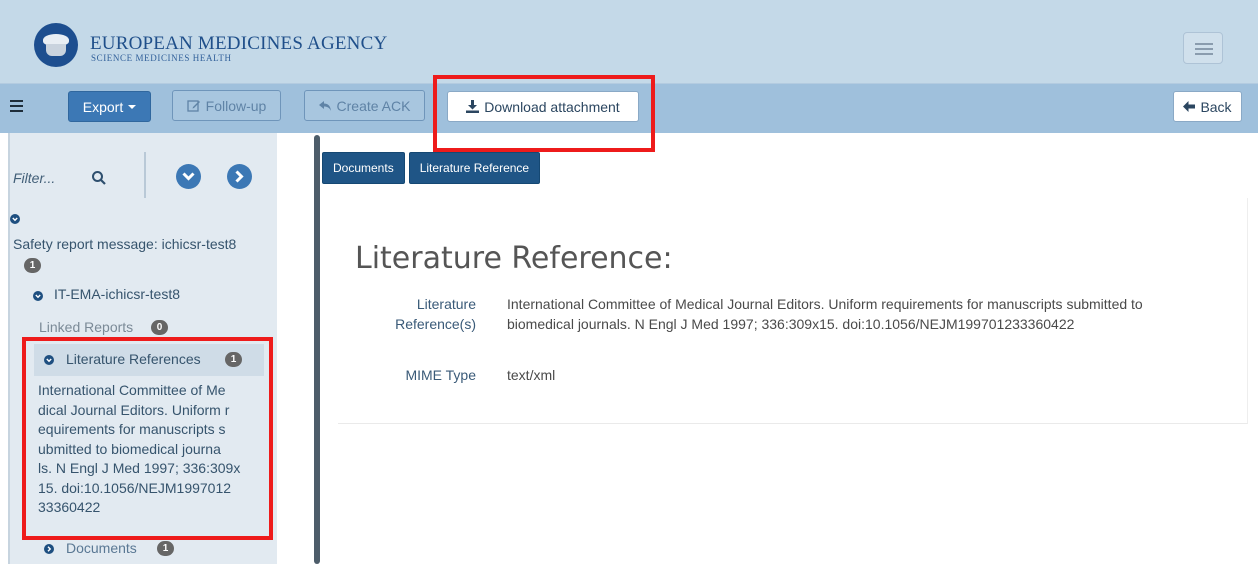  I want to click on highlight-box-literature, so click(147, 438).